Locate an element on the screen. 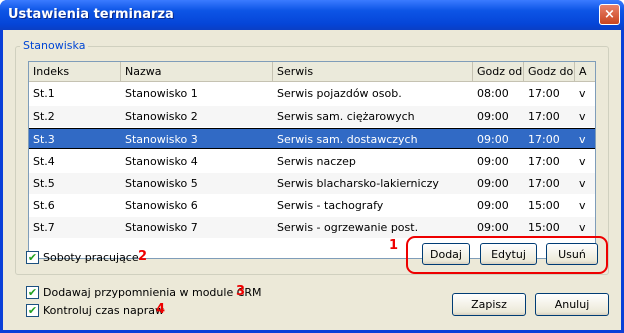 This screenshot has height=333, width=624. cell-name: Stanowisko 1 is located at coordinates (161, 93).